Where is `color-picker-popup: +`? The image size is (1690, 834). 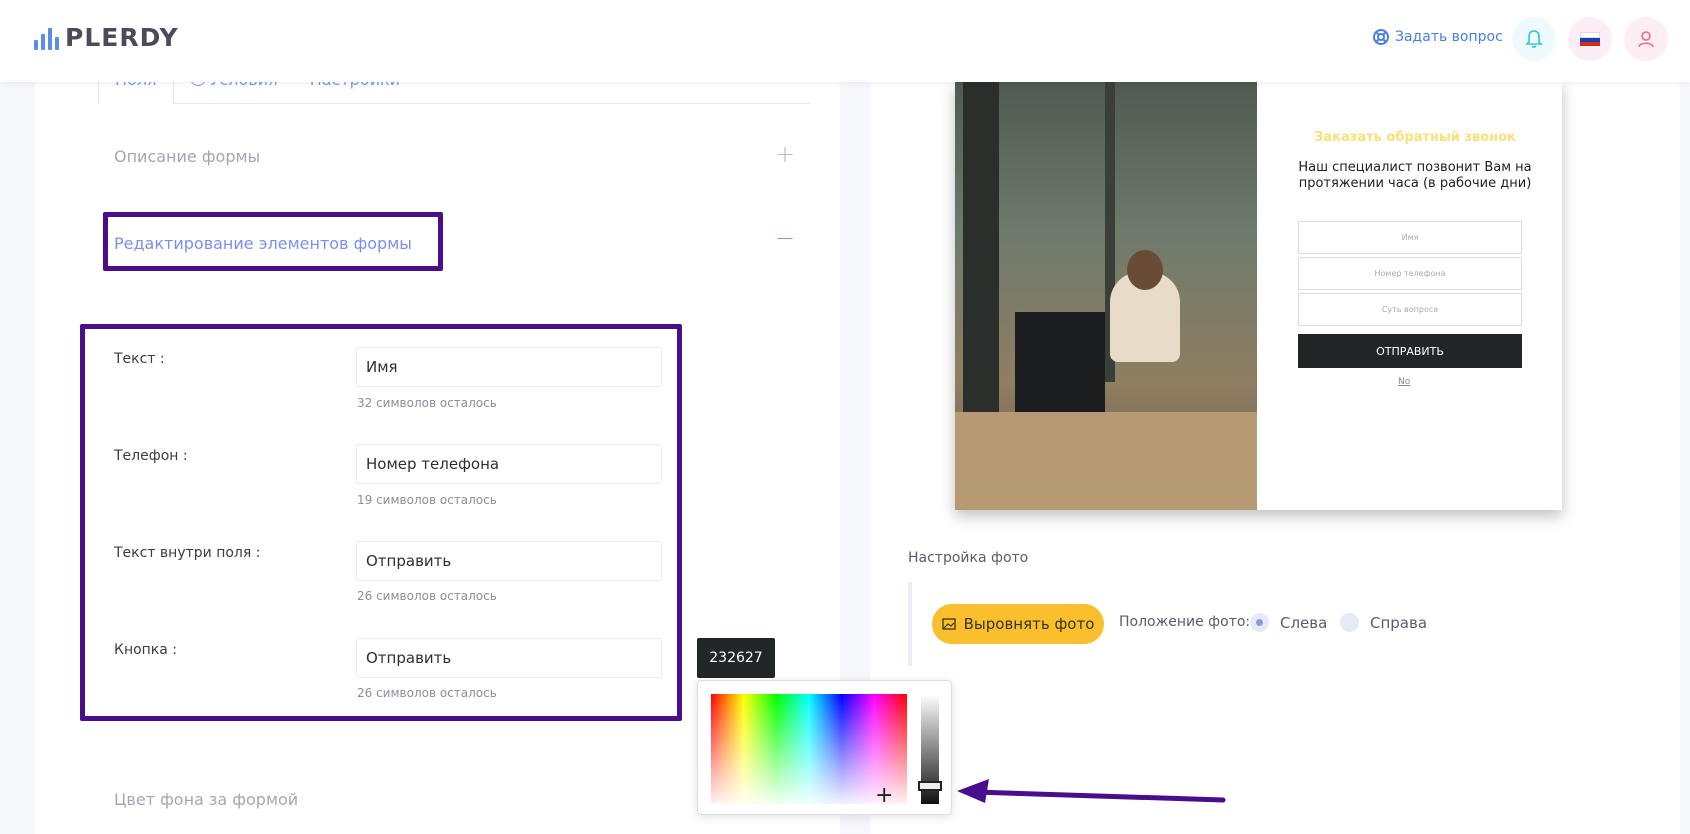
color-picker-popup: + is located at coordinates (824, 747).